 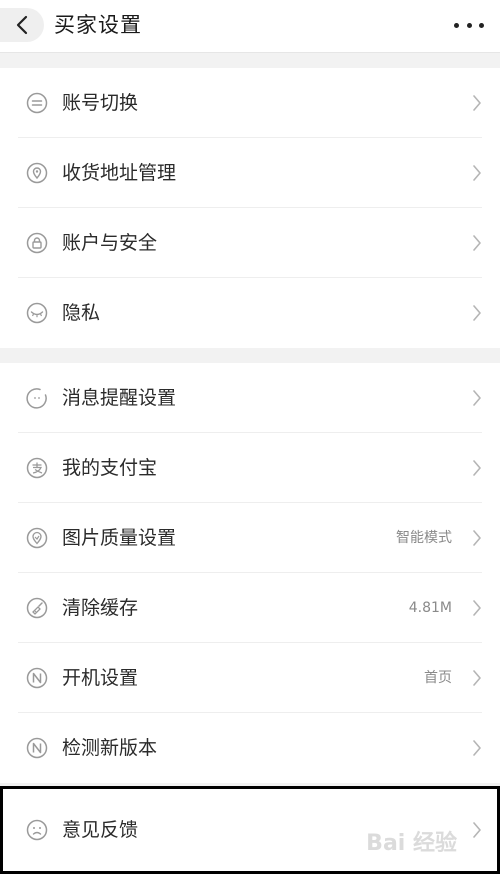 I want to click on settings-row-image-quality: 图片质量设置 智能模式, so click(x=250, y=538).